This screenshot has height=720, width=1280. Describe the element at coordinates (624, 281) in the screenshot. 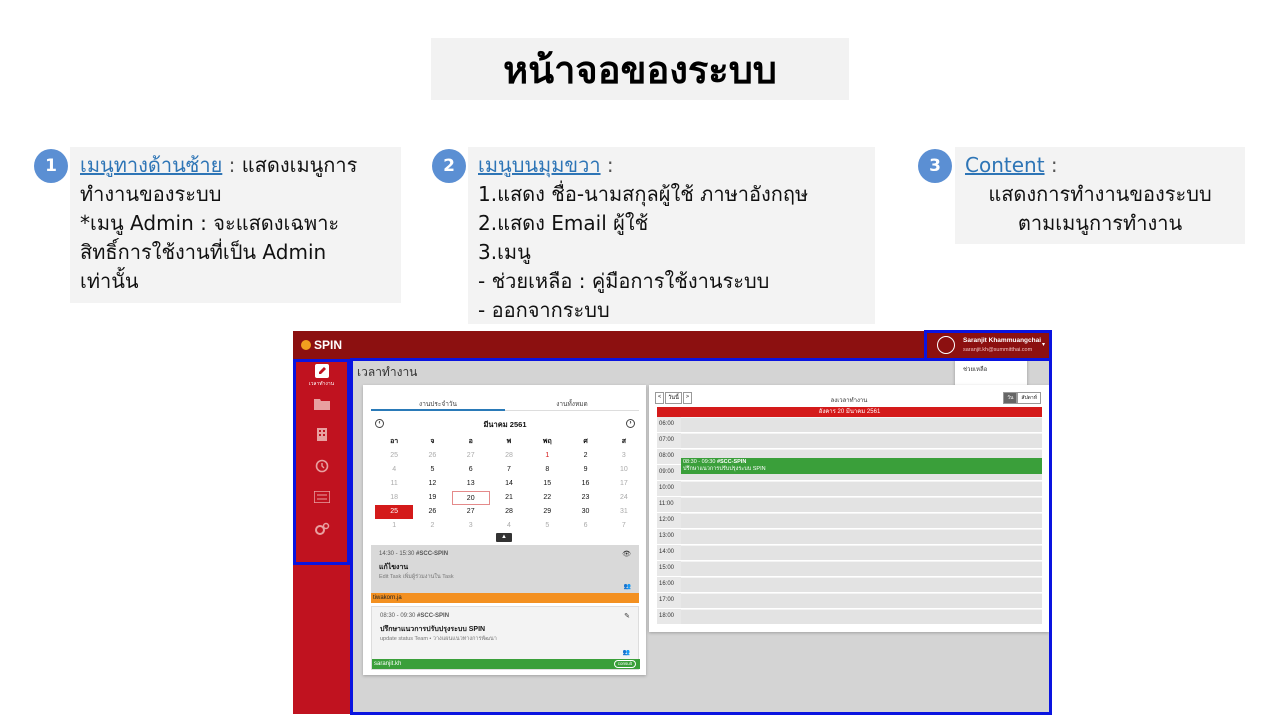

I see `note-line: - ช่วยเหลือ : คู่มือการใช้งานระบบ` at that location.